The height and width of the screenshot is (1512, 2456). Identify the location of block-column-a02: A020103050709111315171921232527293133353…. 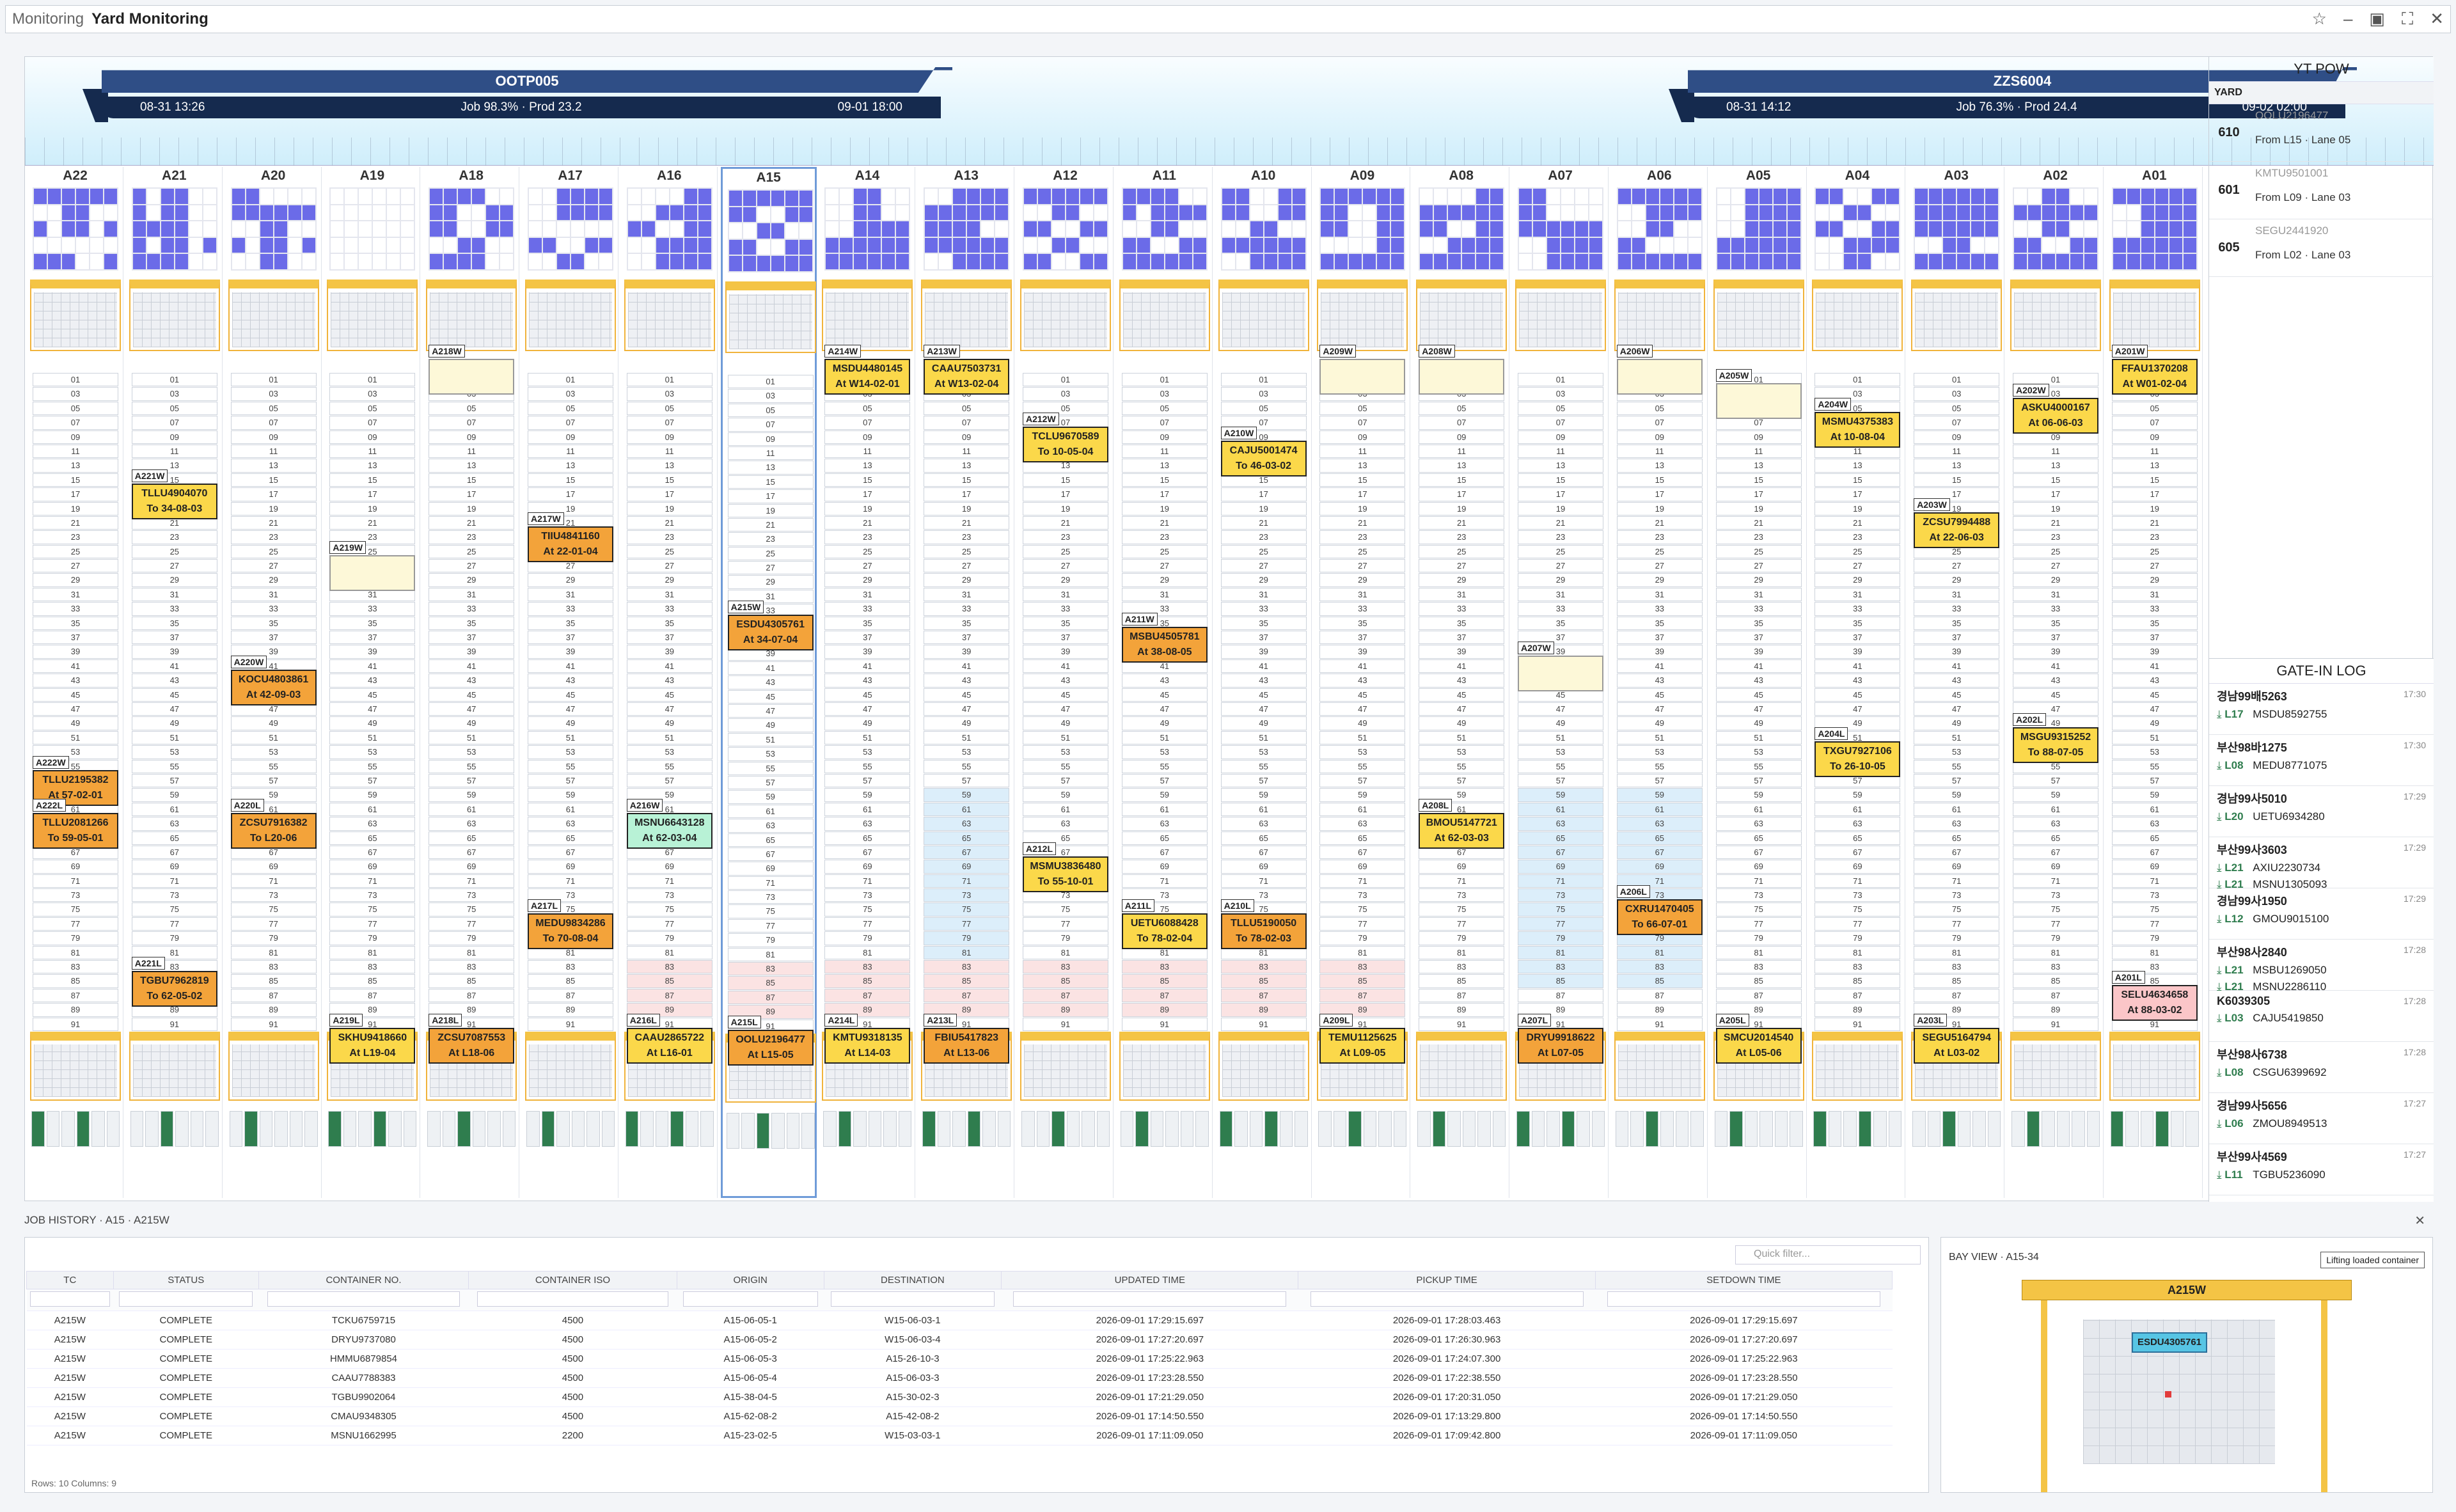
(2056, 682).